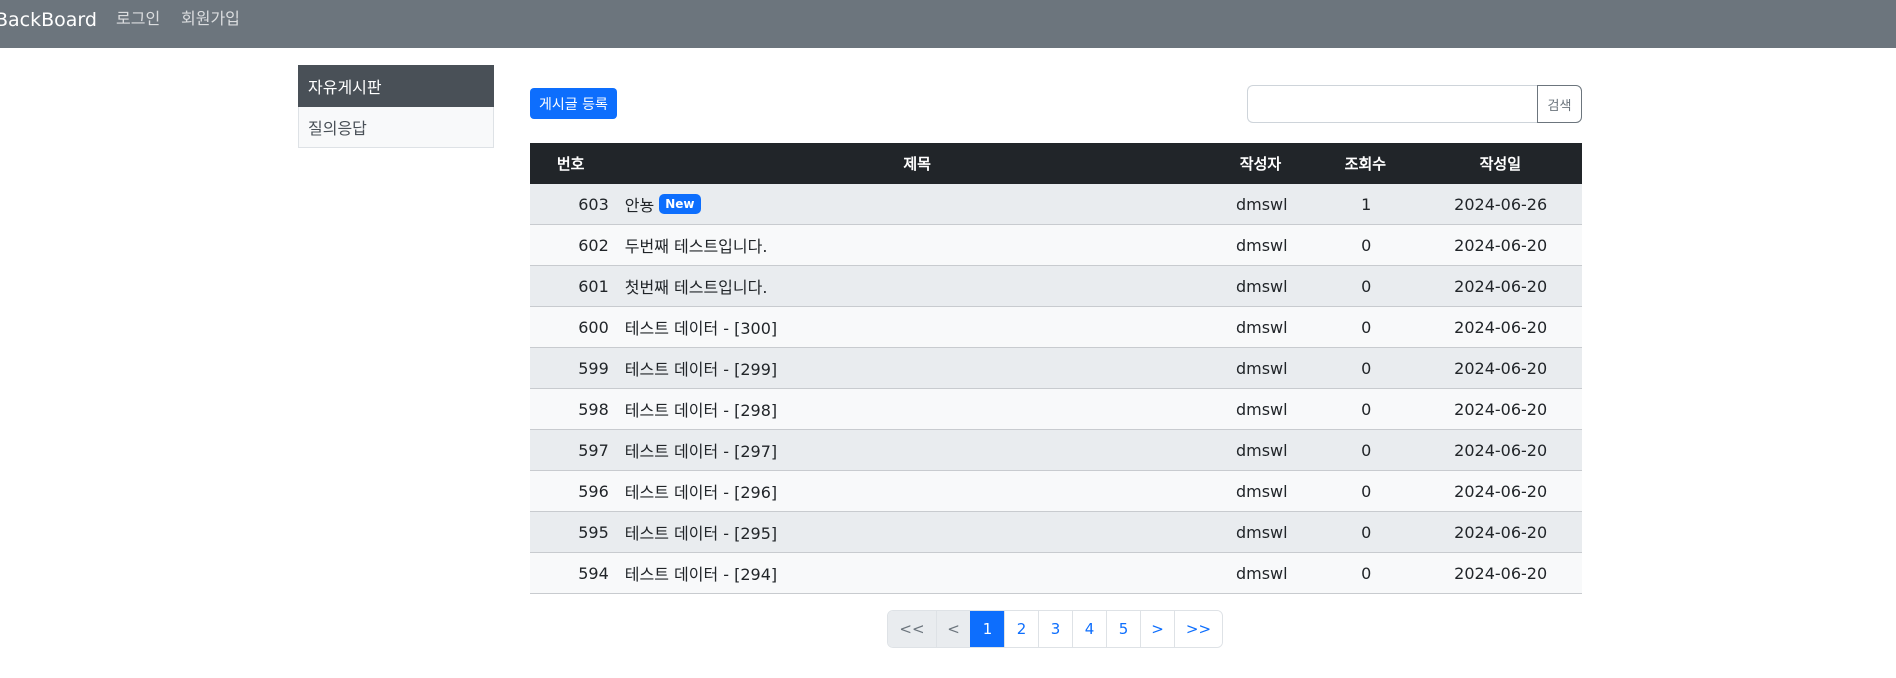 This screenshot has height=678, width=1896. Describe the element at coordinates (593, 573) in the screenshot. I see `post-number: 594` at that location.